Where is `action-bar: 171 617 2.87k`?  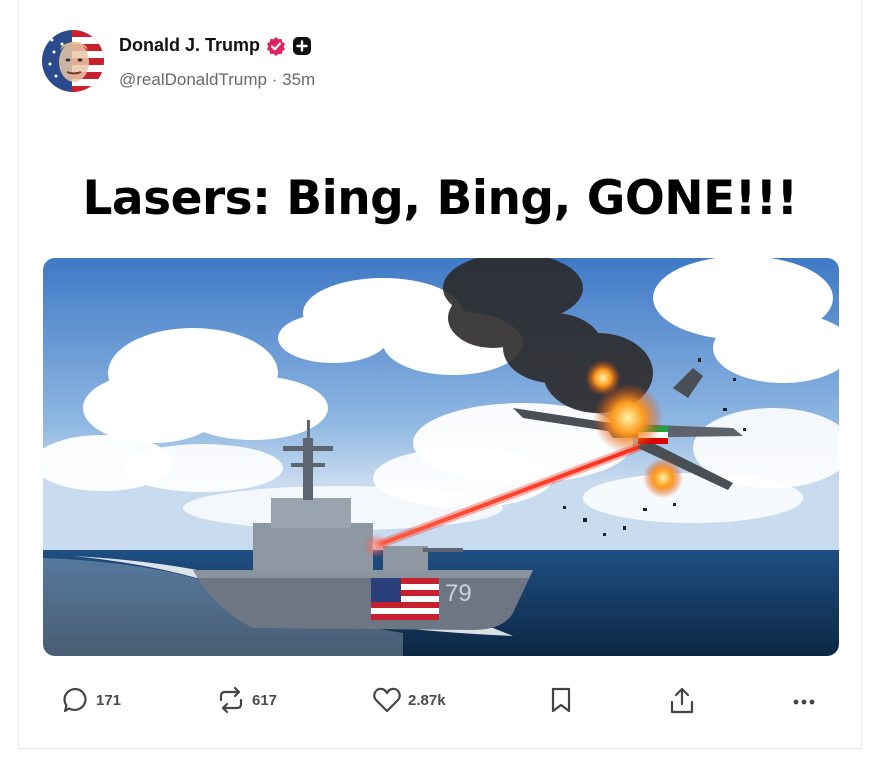 action-bar: 171 617 2.87k is located at coordinates (440, 704).